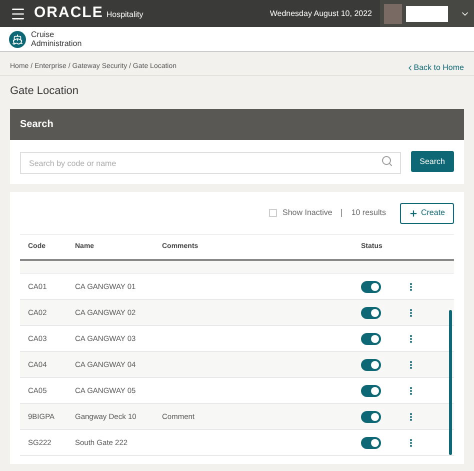 This screenshot has width=474, height=471. What do you see at coordinates (69, 13) in the screenshot?
I see `brand-logo: ORACLE` at bounding box center [69, 13].